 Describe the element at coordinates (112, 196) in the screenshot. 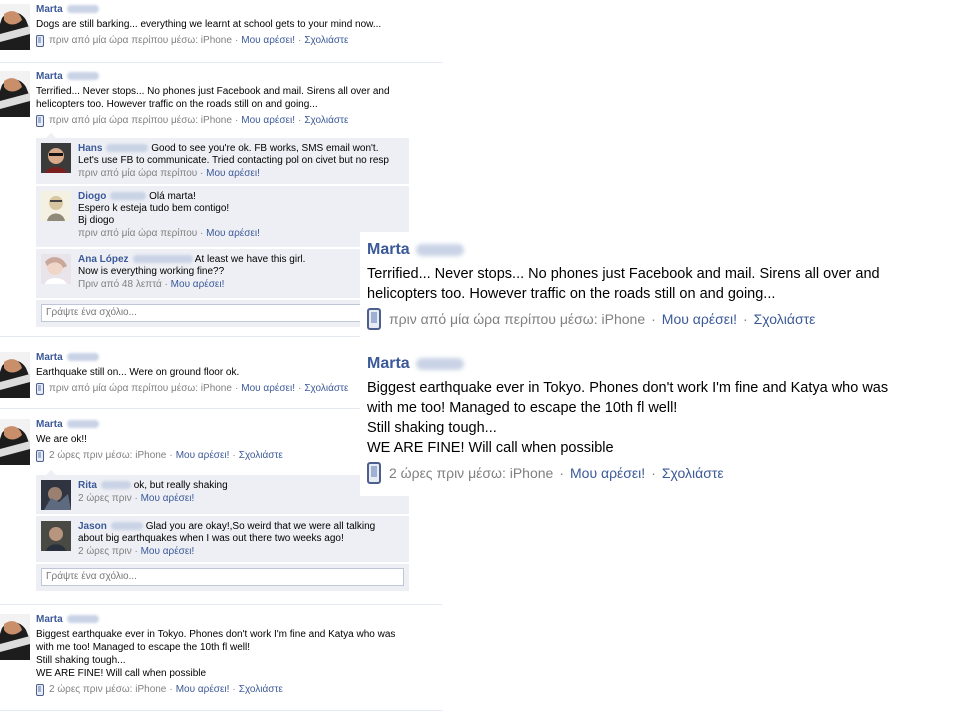

I see `comment-author: Diogo` at that location.